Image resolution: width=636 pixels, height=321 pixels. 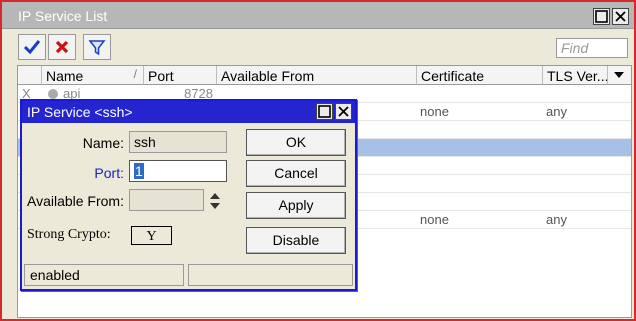 I want to click on dialog-title-bar: IP Service <ssh>, so click(x=188, y=112).